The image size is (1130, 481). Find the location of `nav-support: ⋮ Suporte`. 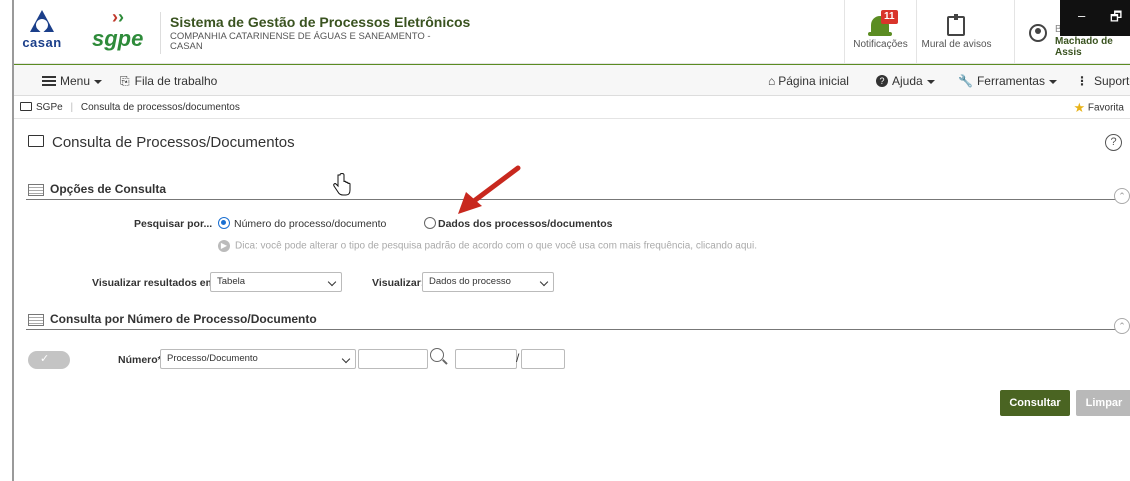

nav-support: ⋮ Suporte is located at coordinates (1103, 81).